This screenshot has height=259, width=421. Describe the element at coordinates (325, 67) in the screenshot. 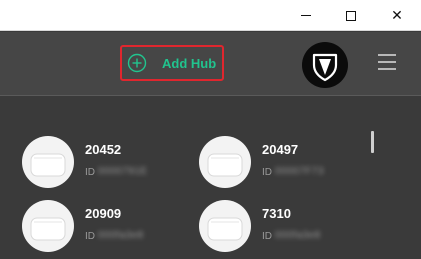

I see `shield-logo-icon` at that location.